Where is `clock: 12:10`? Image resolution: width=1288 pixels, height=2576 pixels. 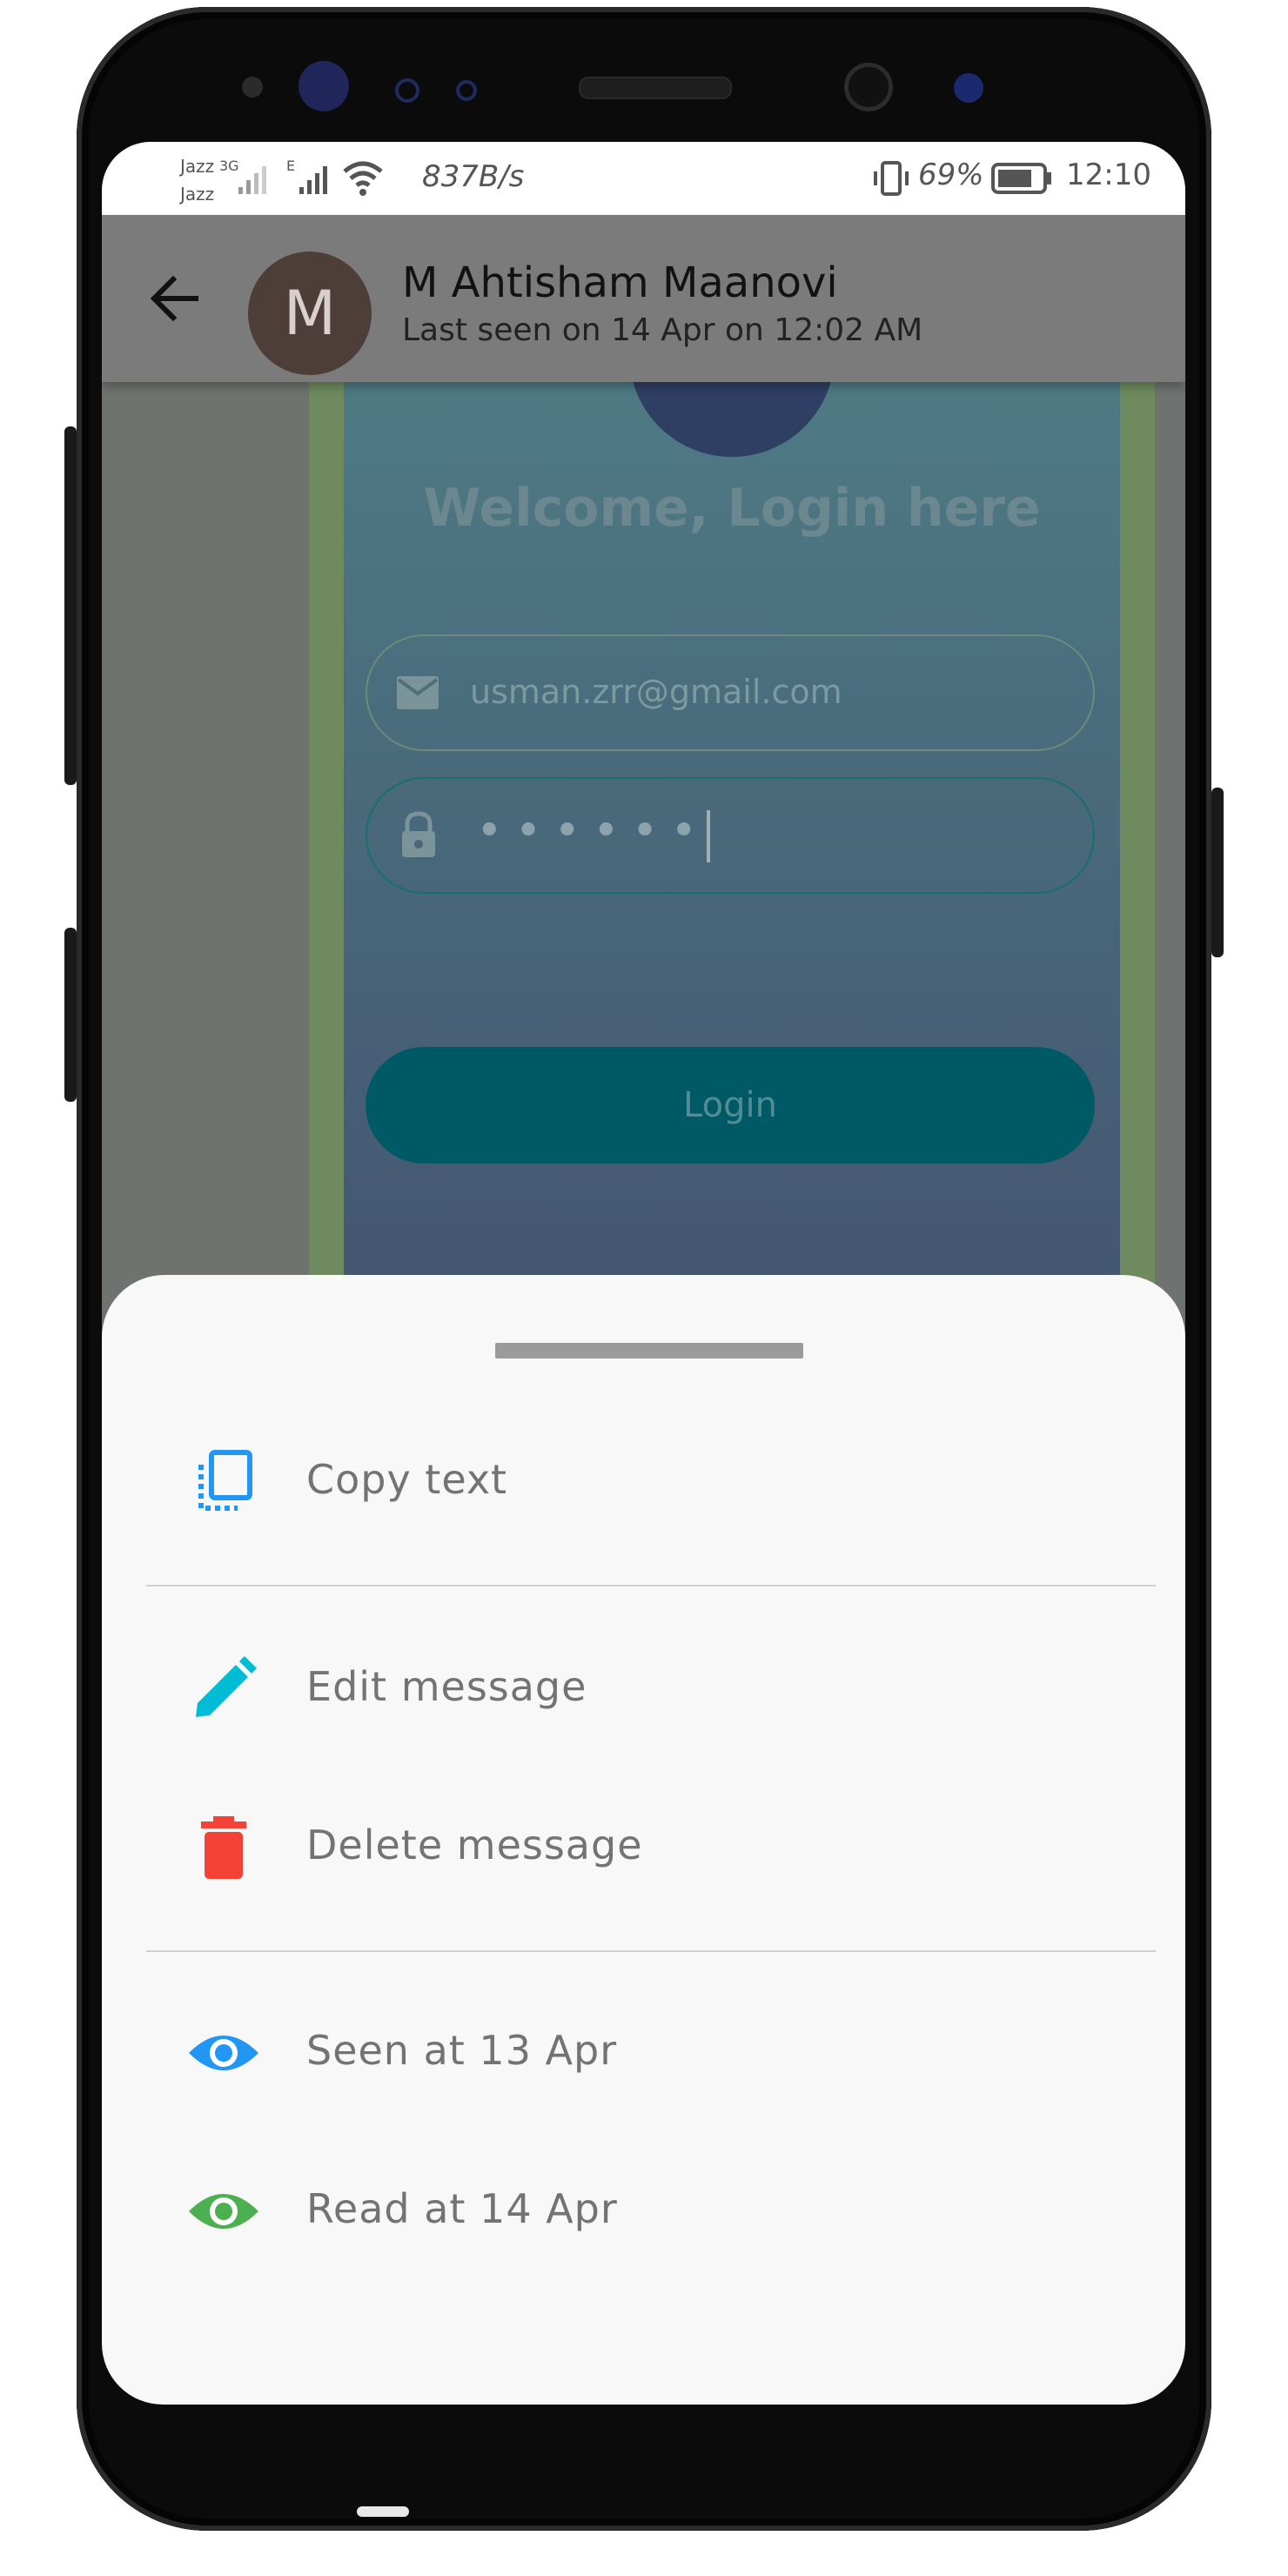 clock: 12:10 is located at coordinates (1108, 175).